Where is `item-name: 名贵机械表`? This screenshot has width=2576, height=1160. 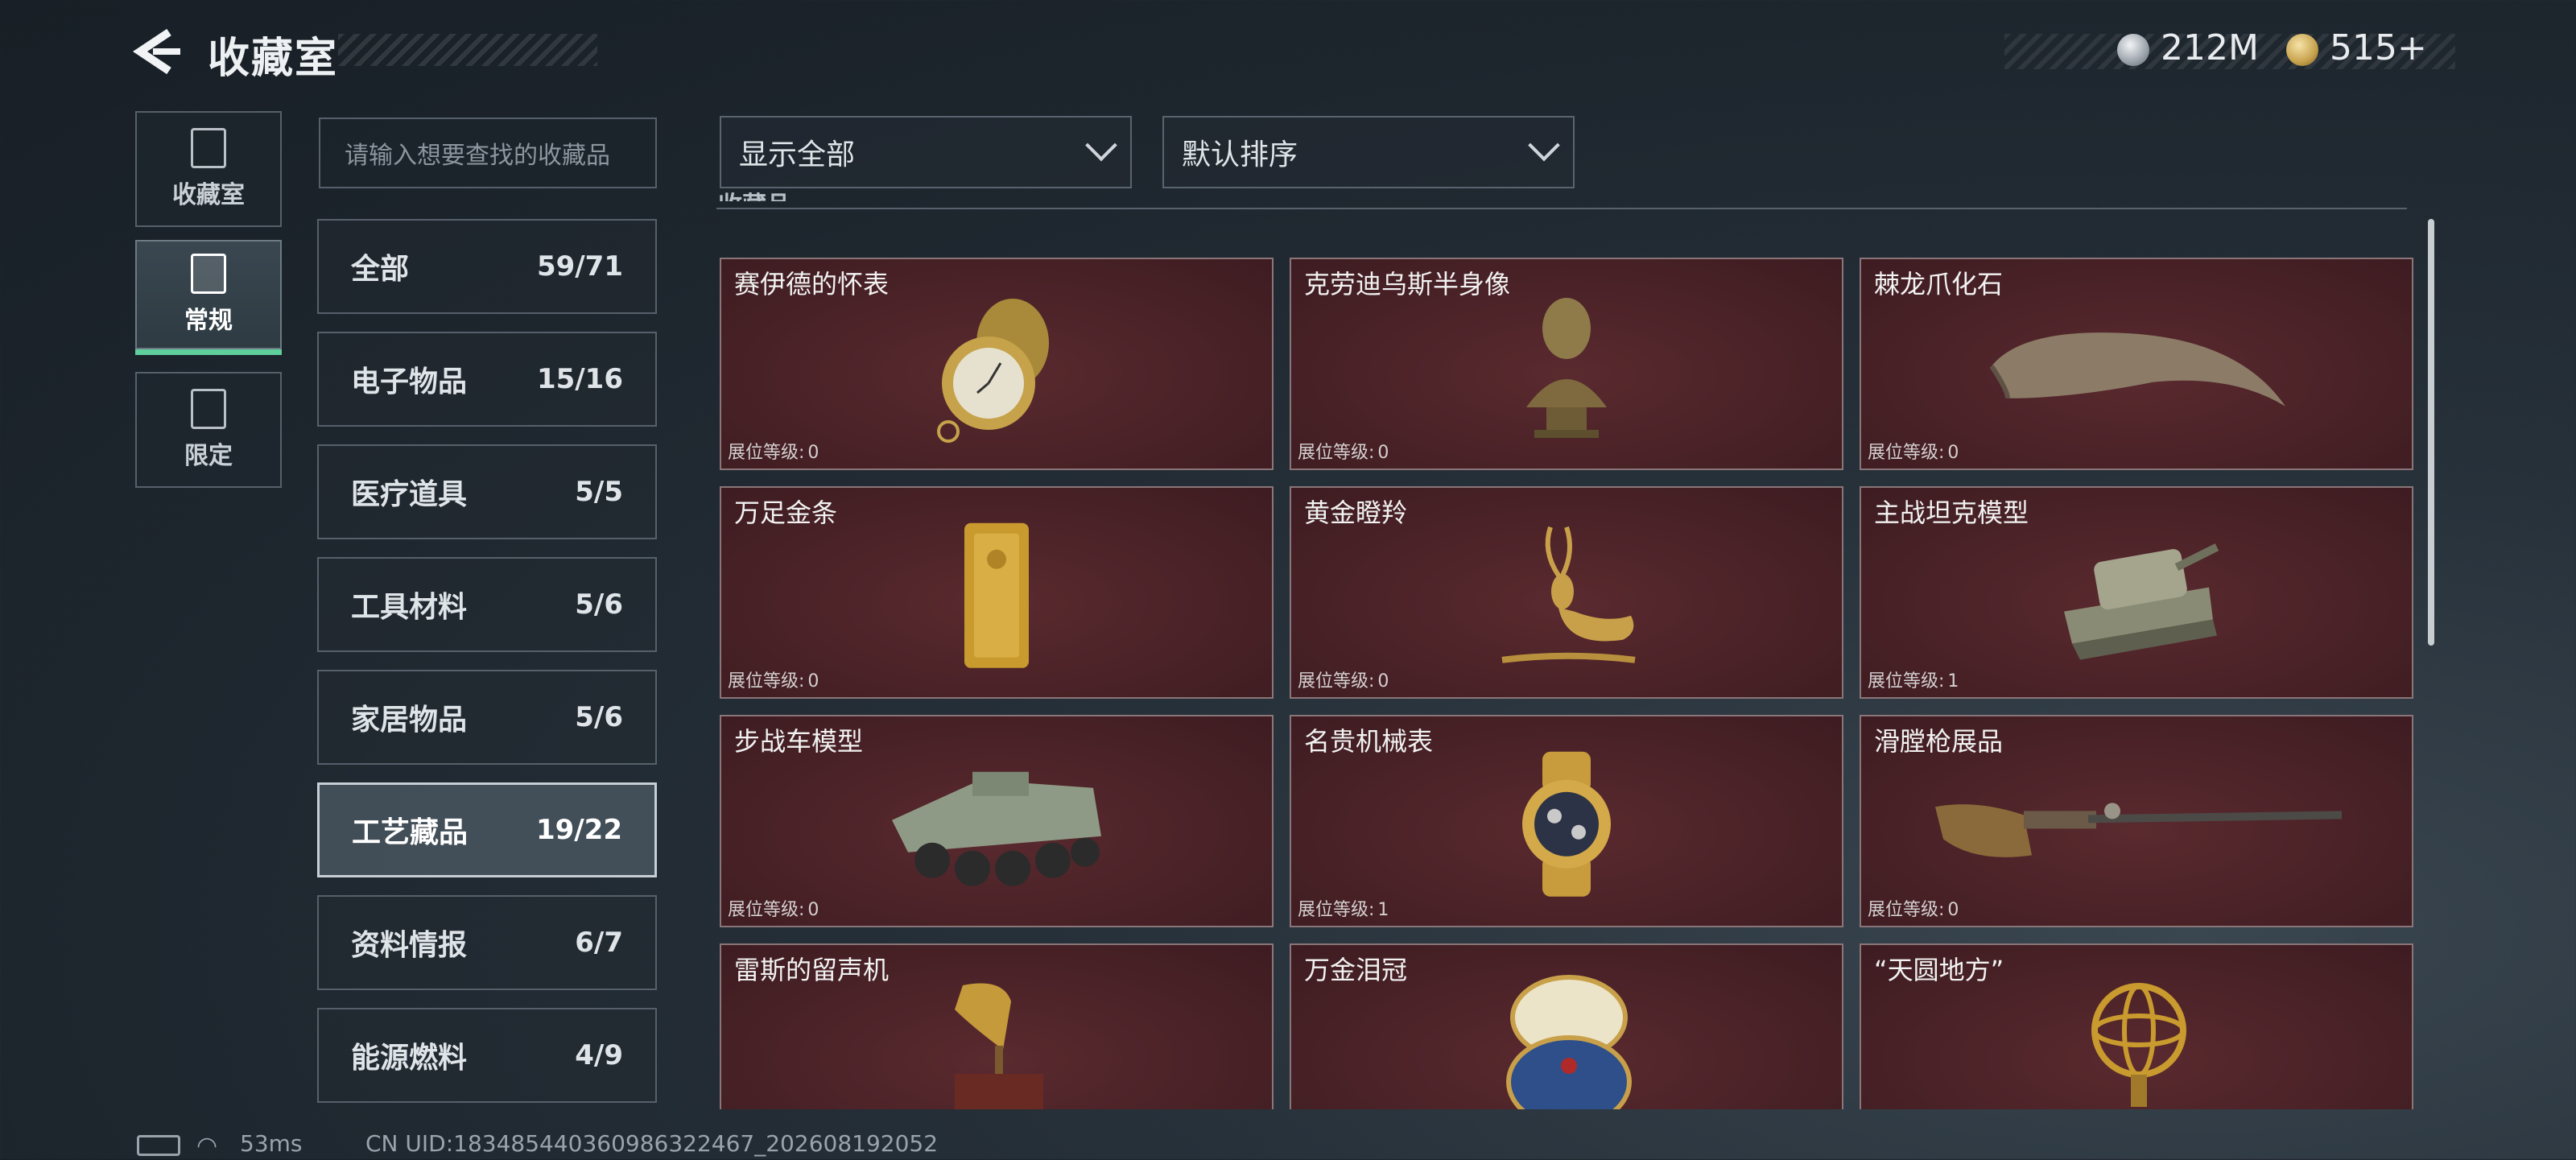 item-name: 名贵机械表 is located at coordinates (1369, 741).